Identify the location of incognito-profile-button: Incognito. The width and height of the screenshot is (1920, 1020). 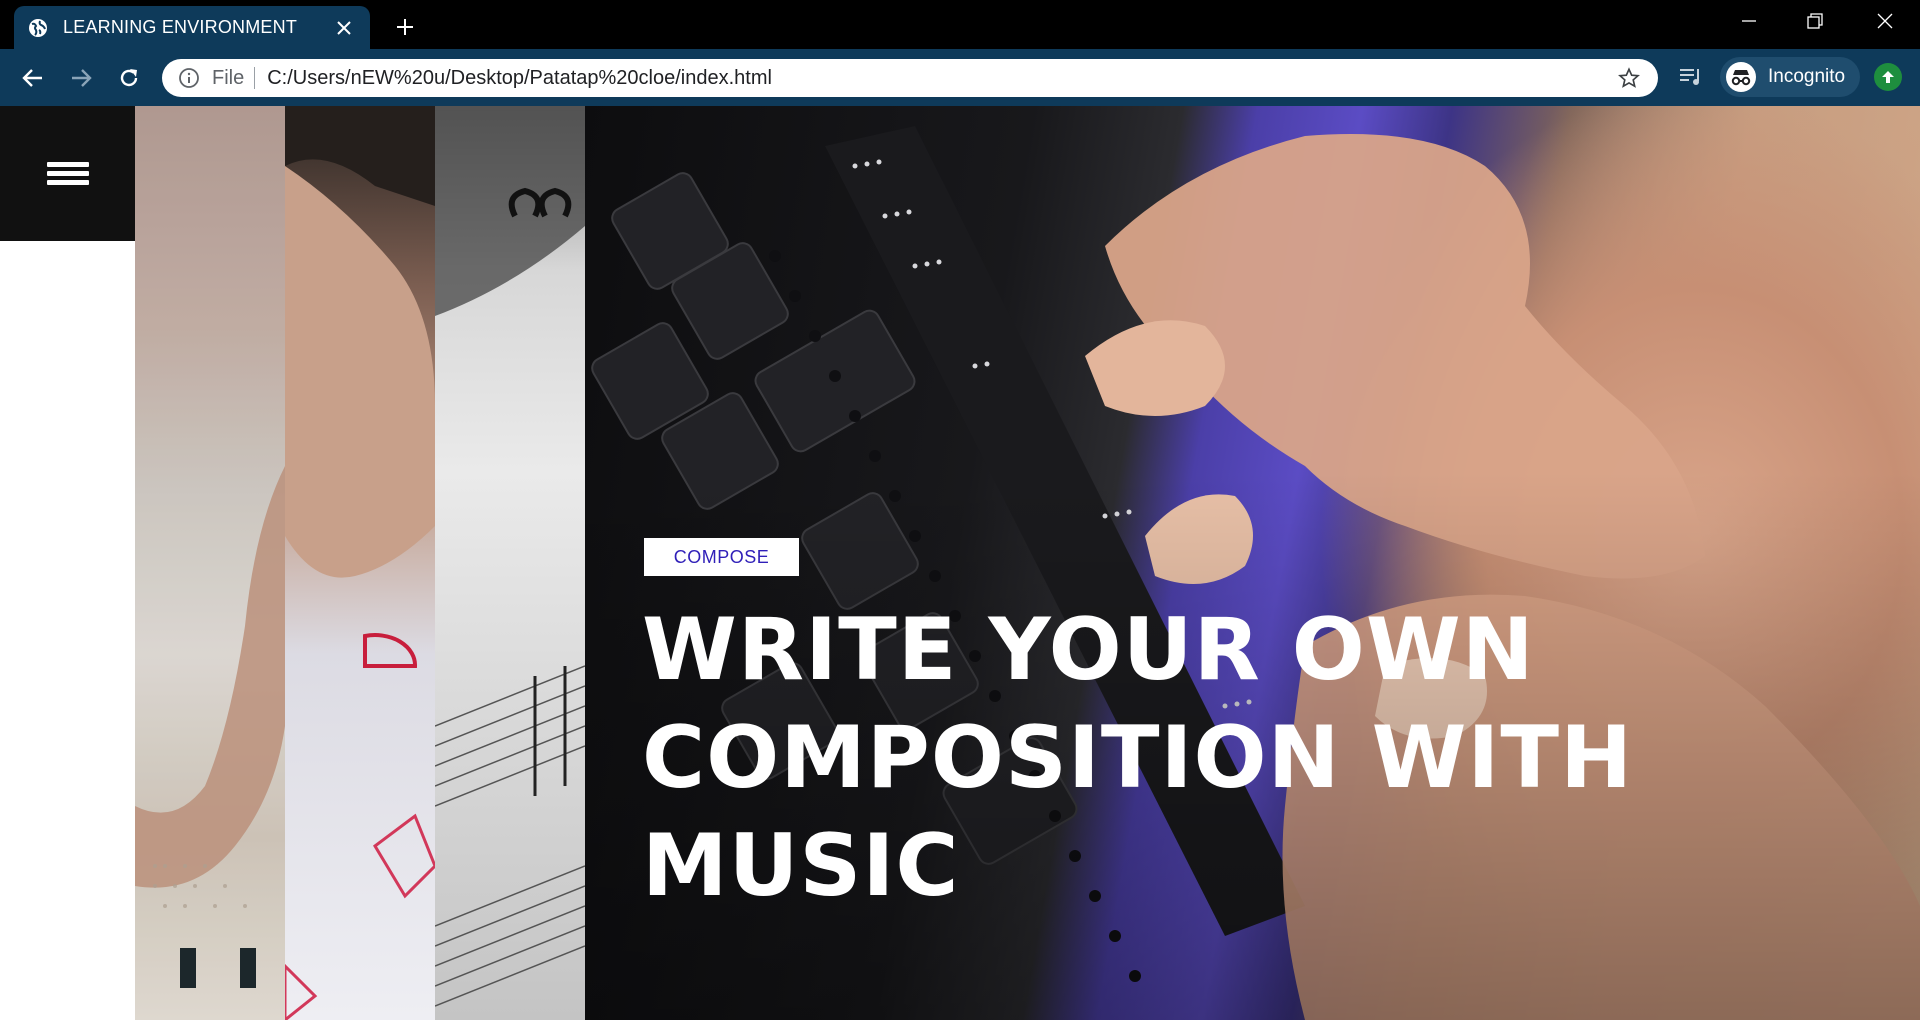
(1790, 77).